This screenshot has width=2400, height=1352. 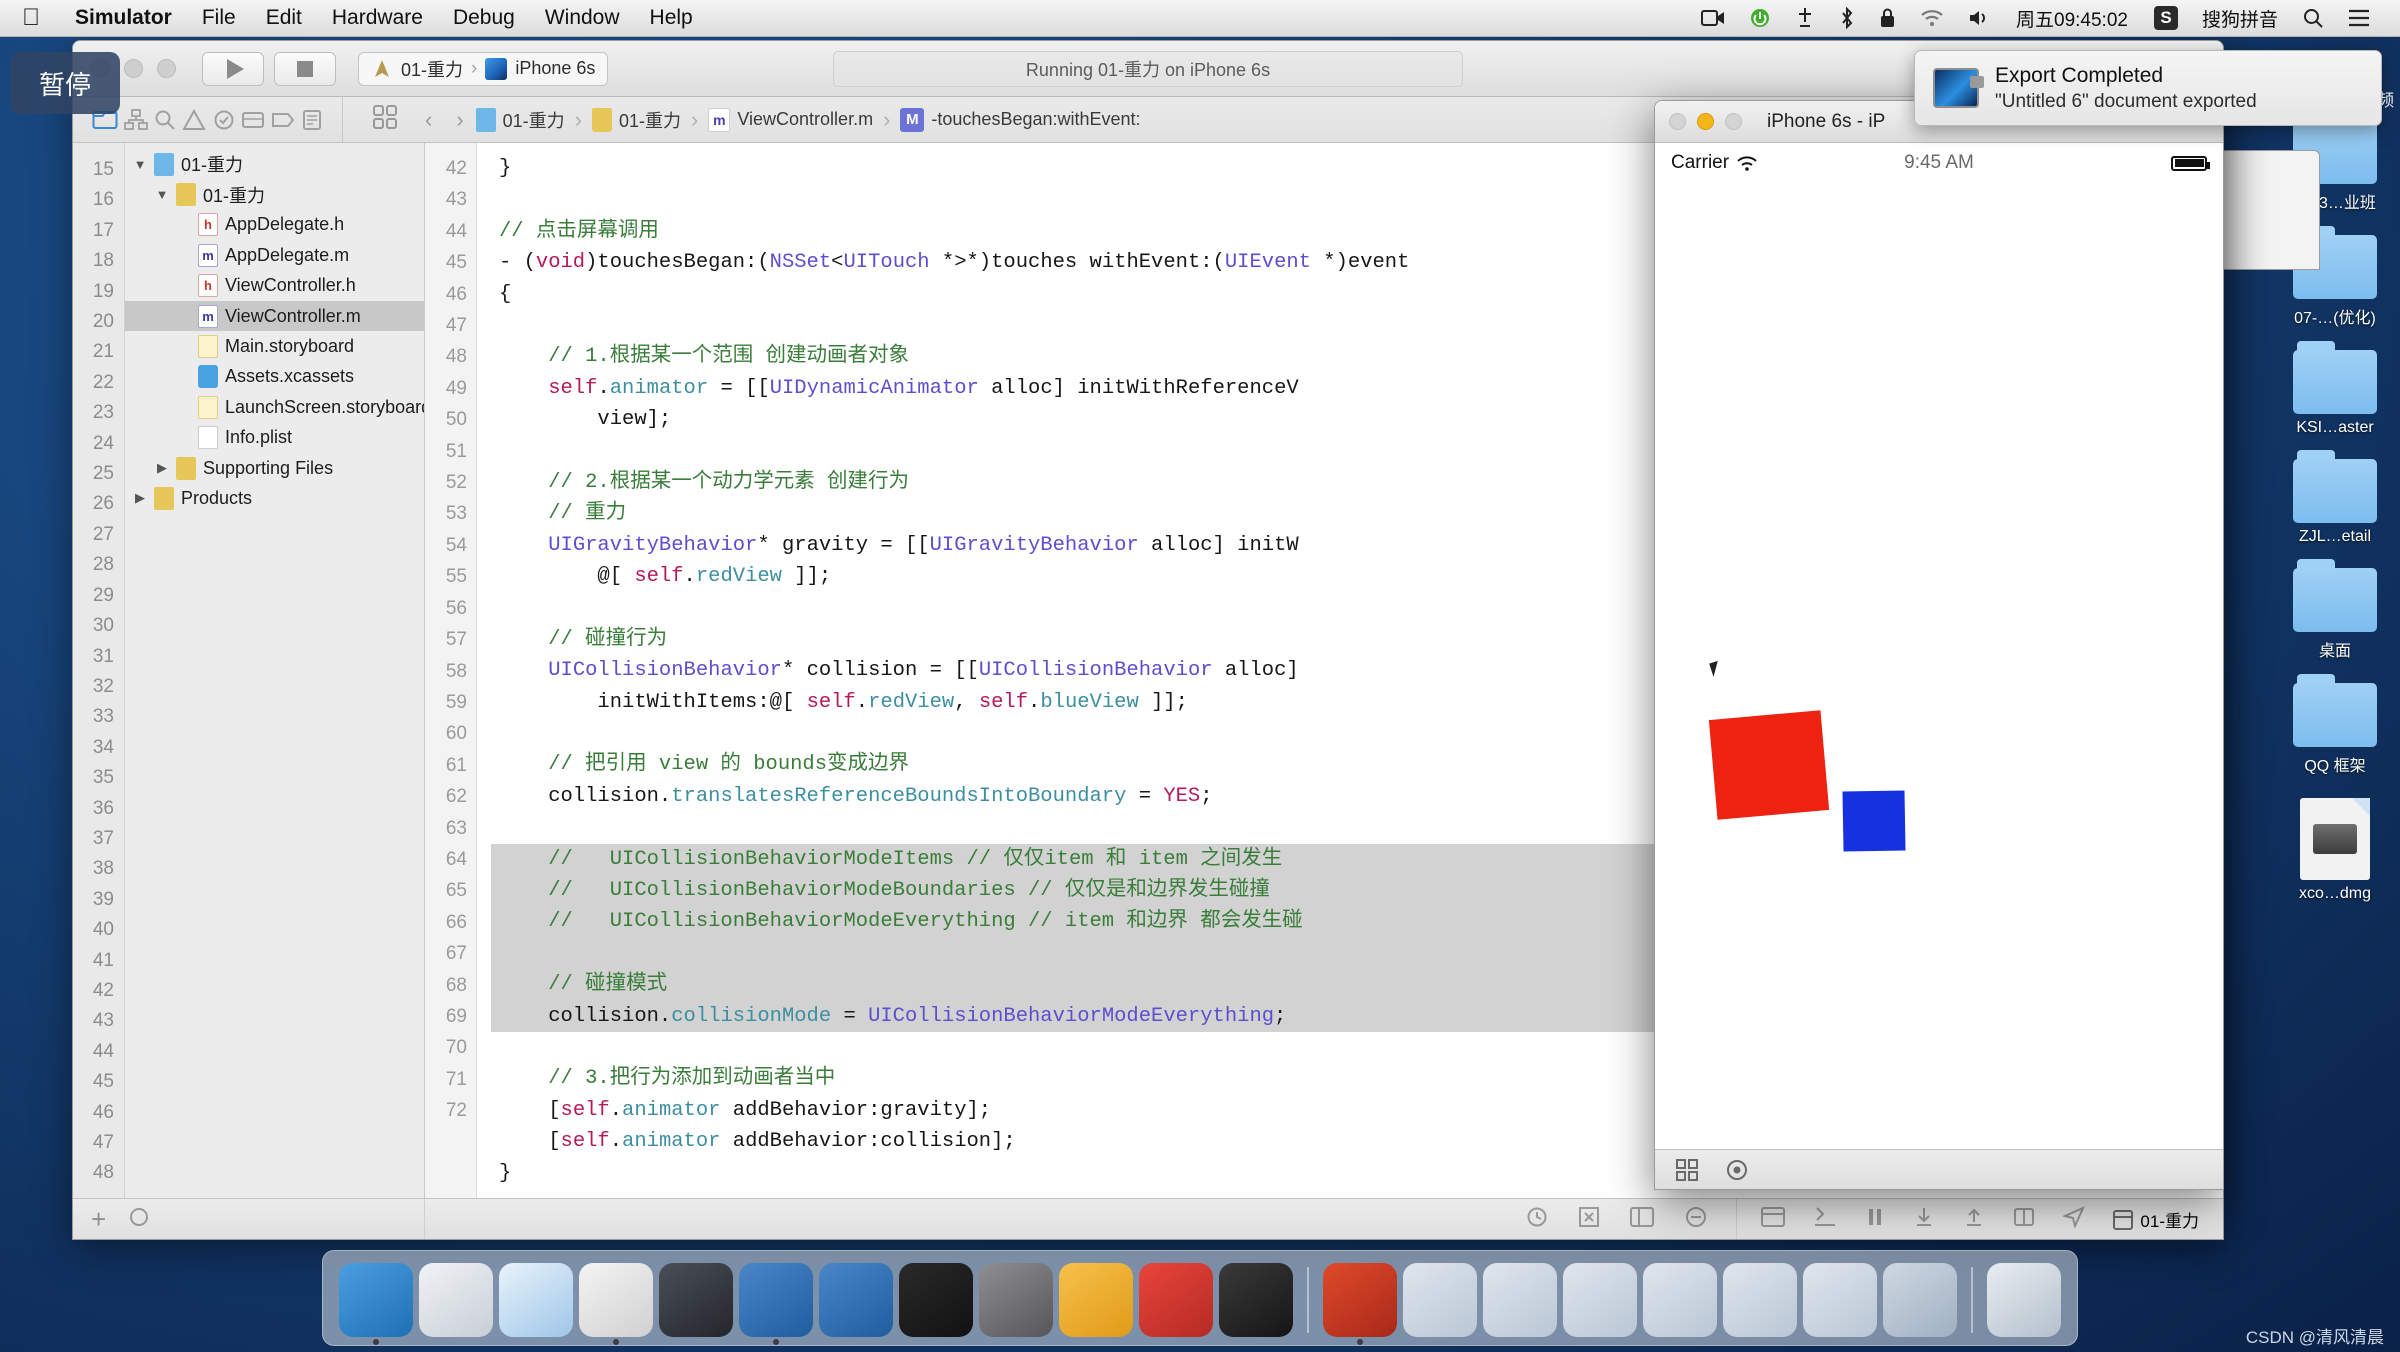 I want to click on desktop-icon: xco…dmg, so click(x=2335, y=850).